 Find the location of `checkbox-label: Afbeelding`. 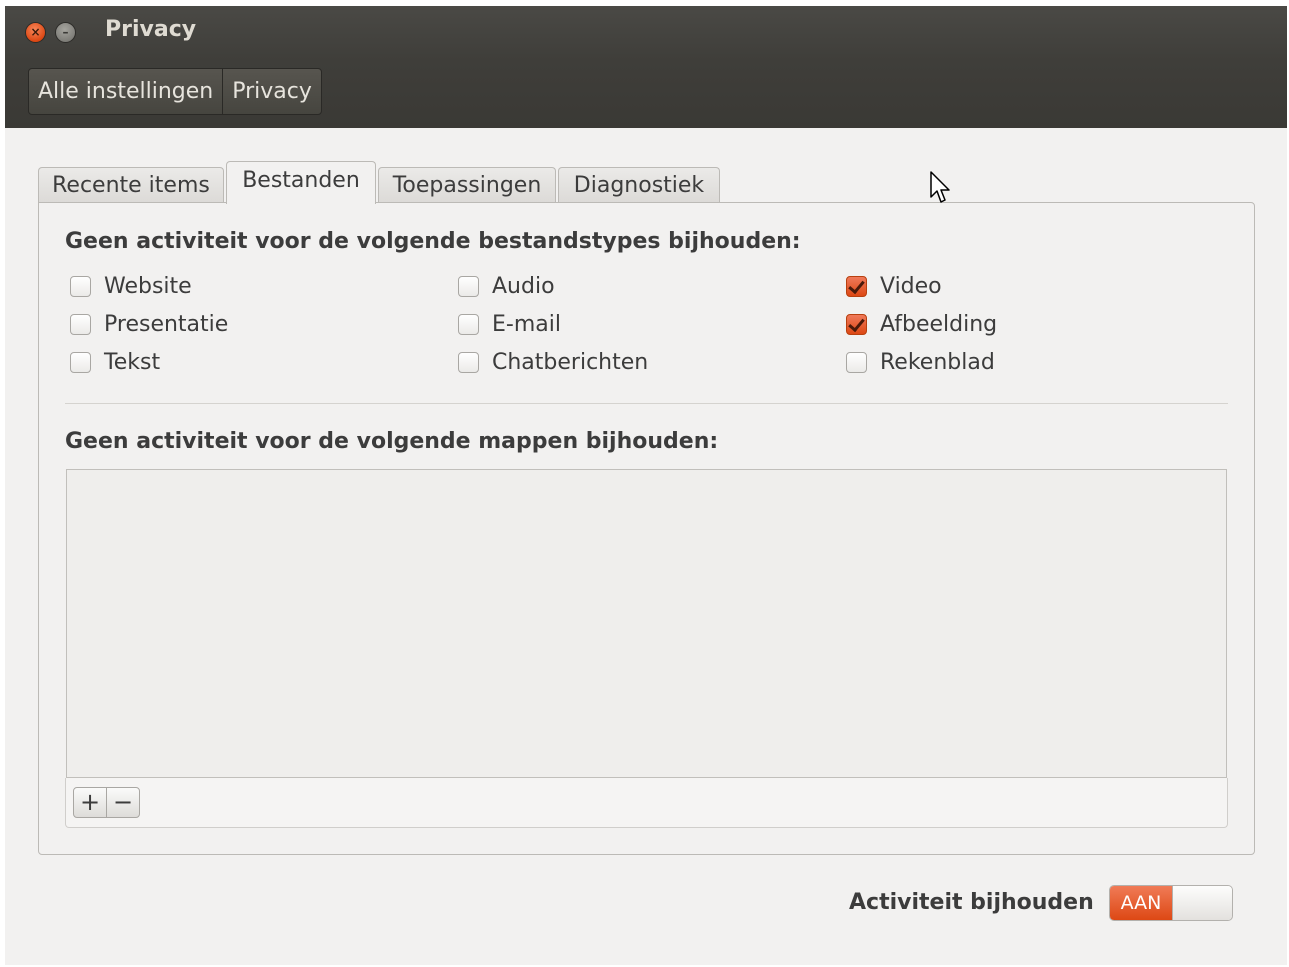

checkbox-label: Afbeelding is located at coordinates (939, 324).